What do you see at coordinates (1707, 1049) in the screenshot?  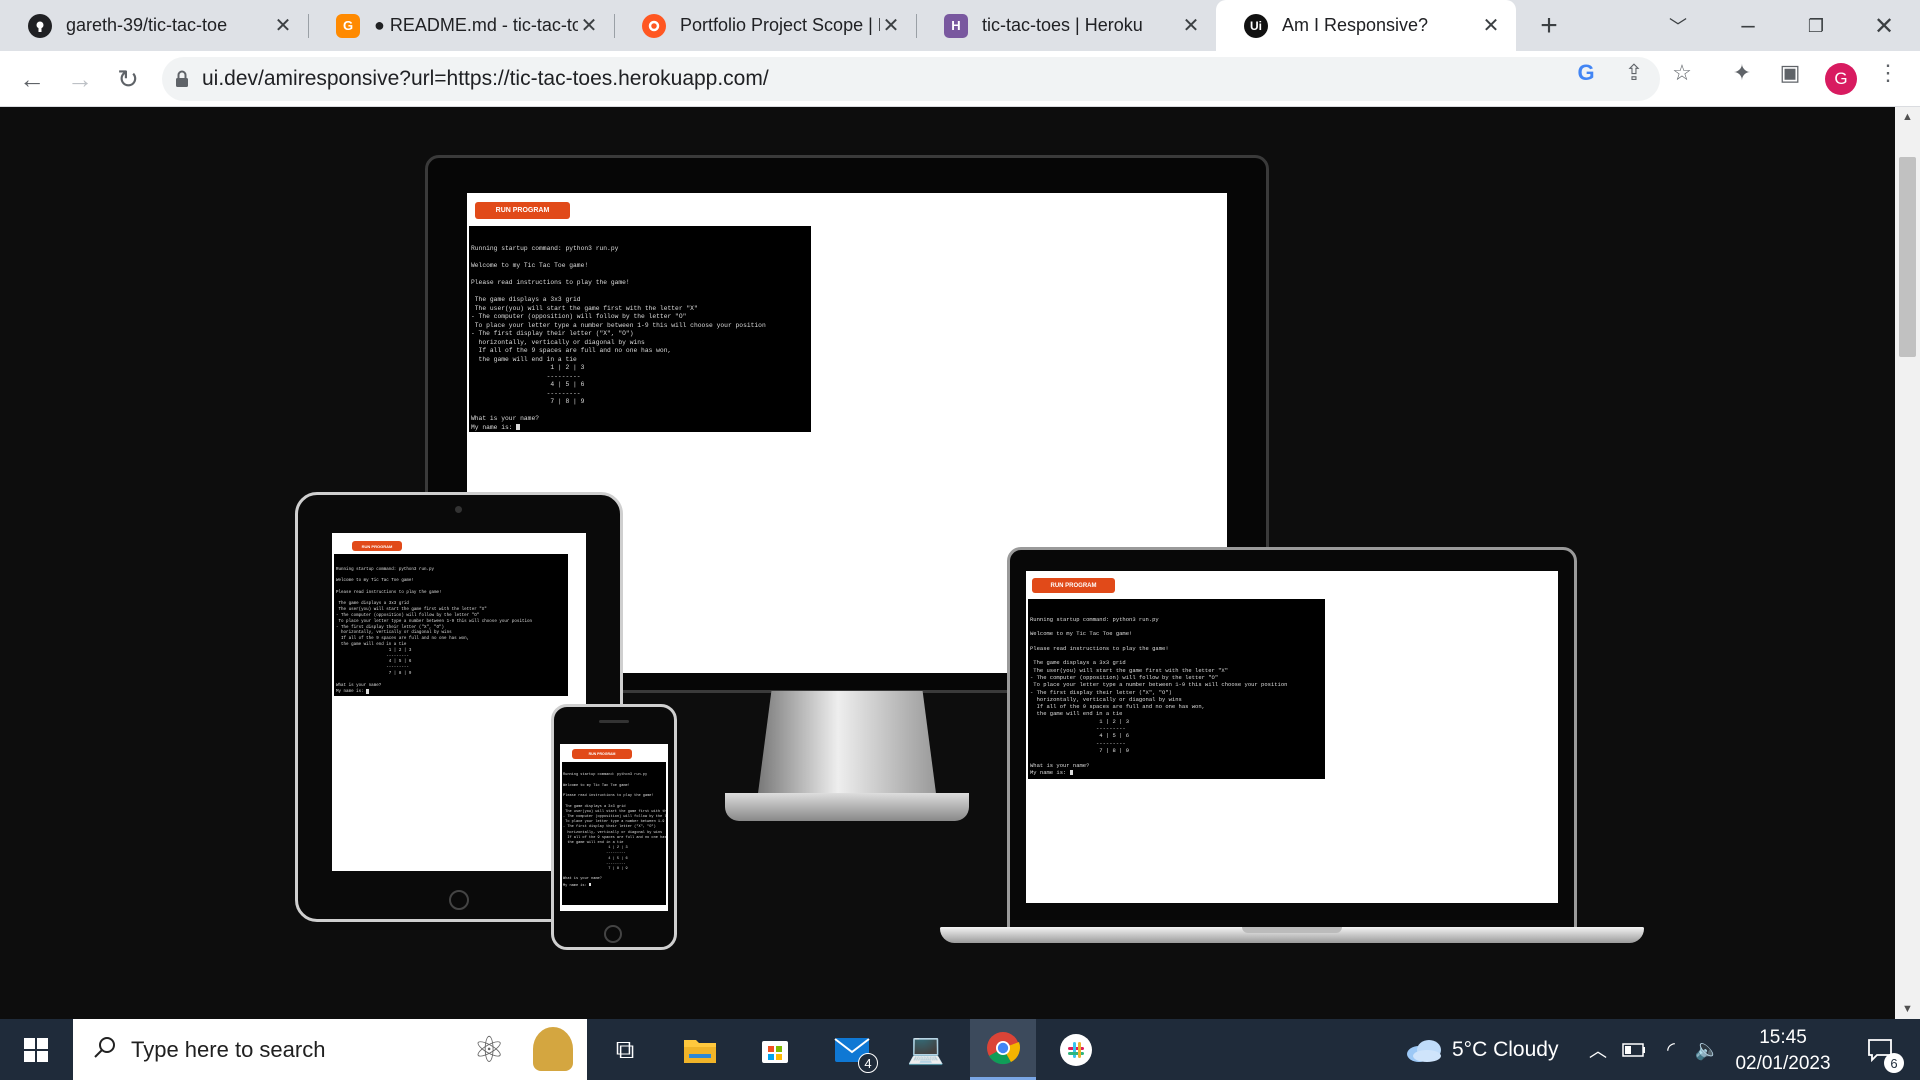 I see `volume-icon: 🔈` at bounding box center [1707, 1049].